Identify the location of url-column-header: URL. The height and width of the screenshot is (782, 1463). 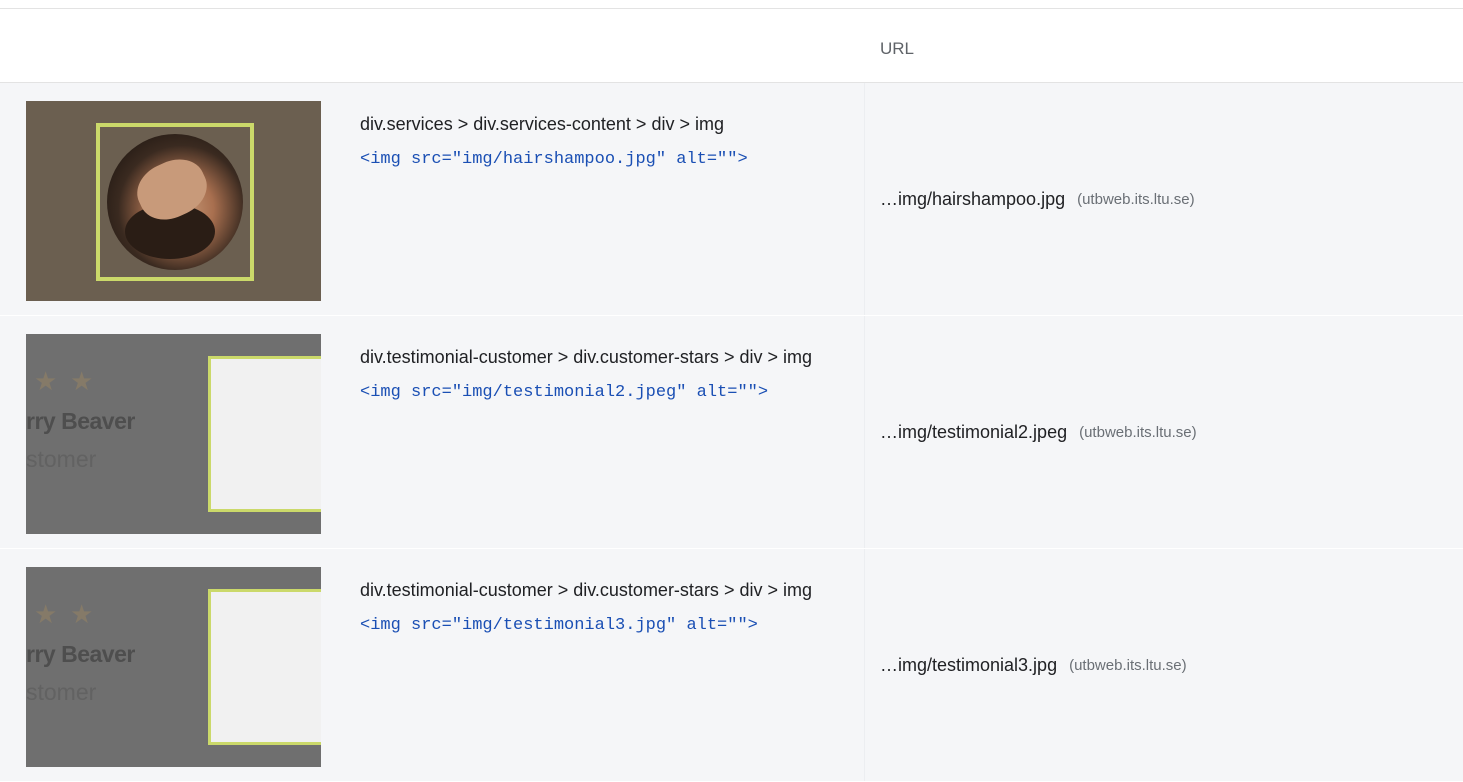
(897, 48).